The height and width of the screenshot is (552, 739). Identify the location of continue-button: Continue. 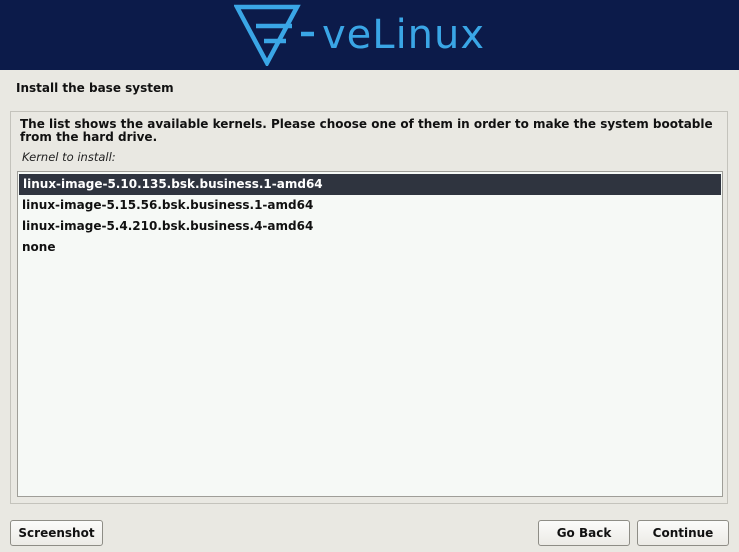
(683, 533).